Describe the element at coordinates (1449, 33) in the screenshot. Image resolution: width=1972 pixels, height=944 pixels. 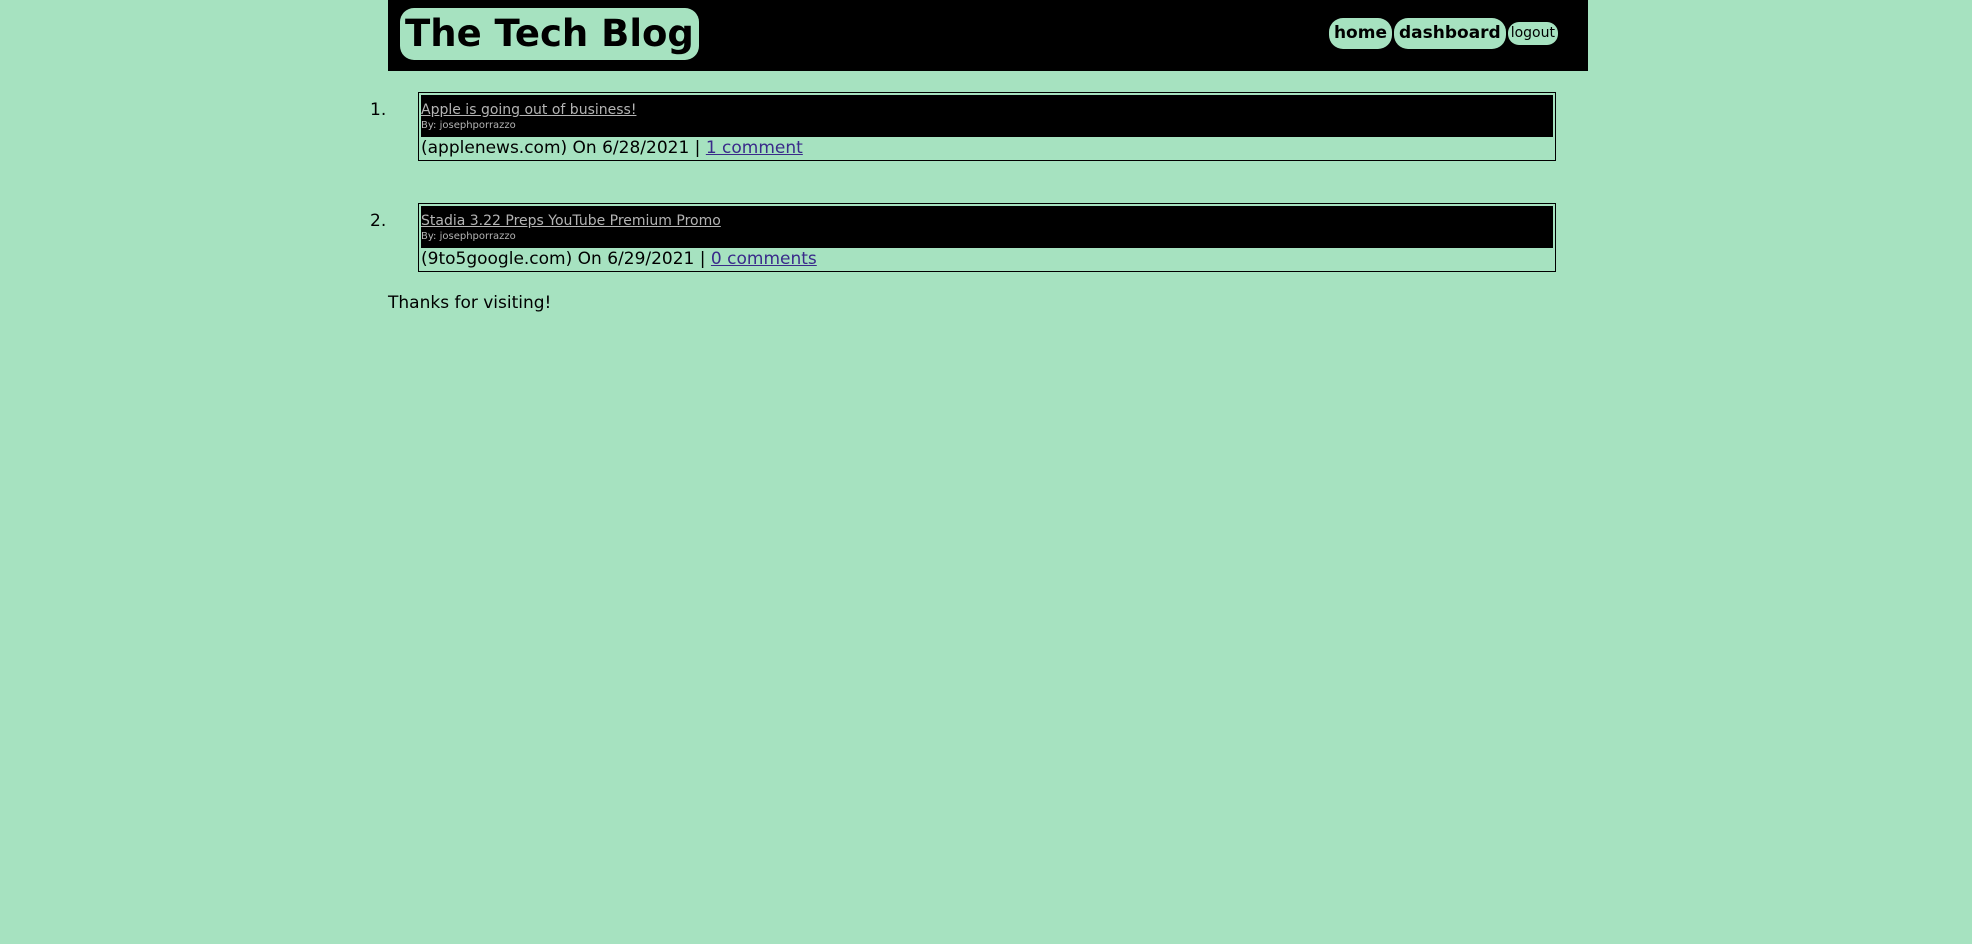
I see `nav-dashboard-link: dashboard` at that location.